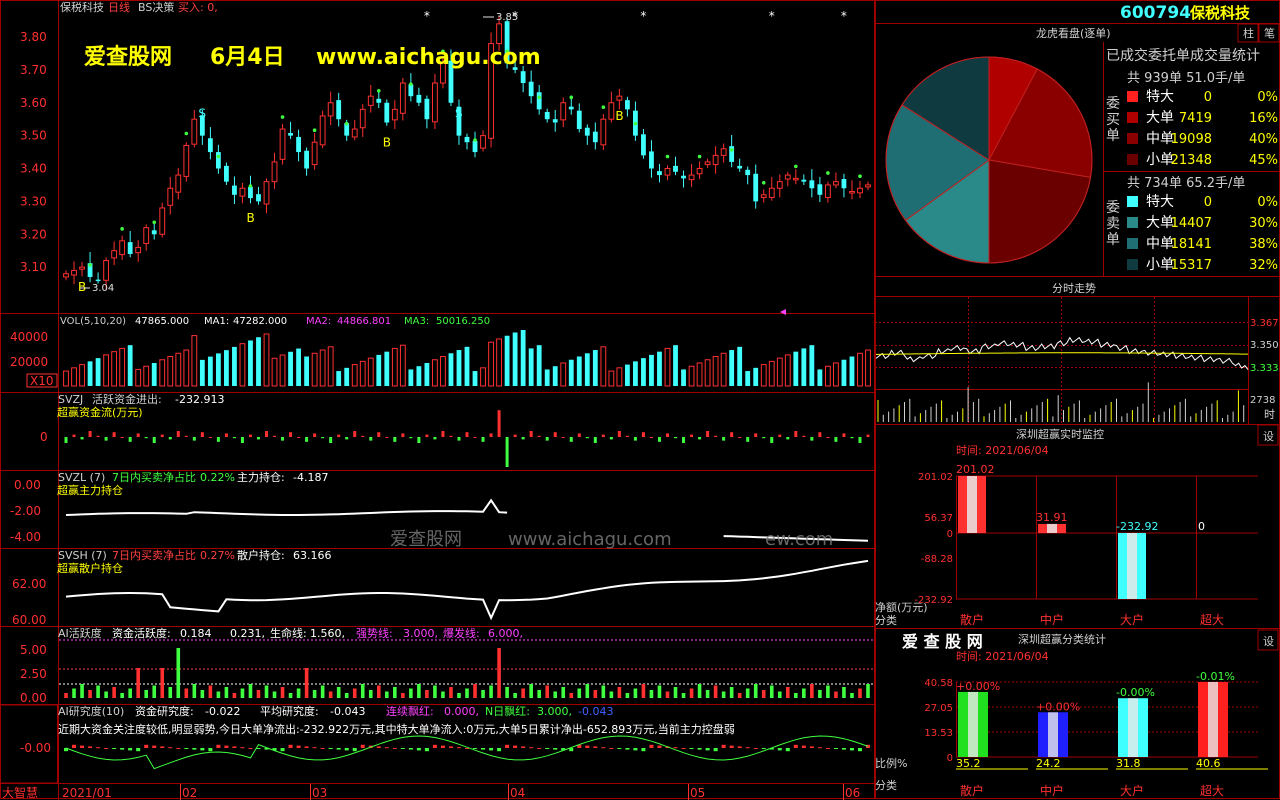 This screenshot has height=800, width=1280. Describe the element at coordinates (1058, 706) in the screenshot. I see `class-top-label: +0.00%` at that location.